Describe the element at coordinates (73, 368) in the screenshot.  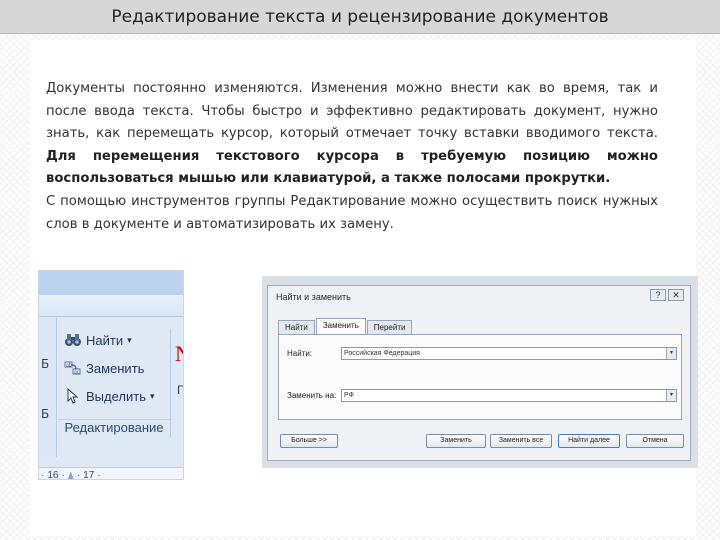
I see `replace-icon: ab ac` at that location.